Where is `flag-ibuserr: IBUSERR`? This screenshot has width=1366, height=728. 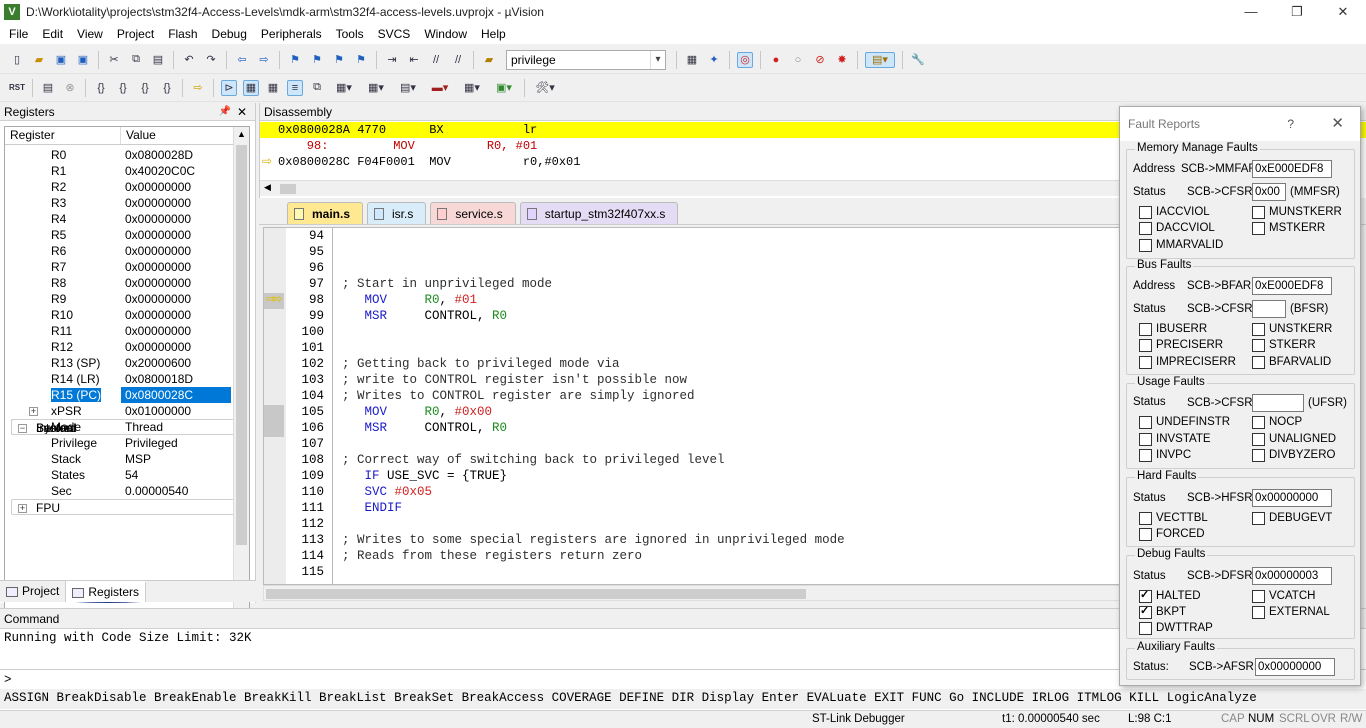 flag-ibuserr: IBUSERR is located at coordinates (1173, 329).